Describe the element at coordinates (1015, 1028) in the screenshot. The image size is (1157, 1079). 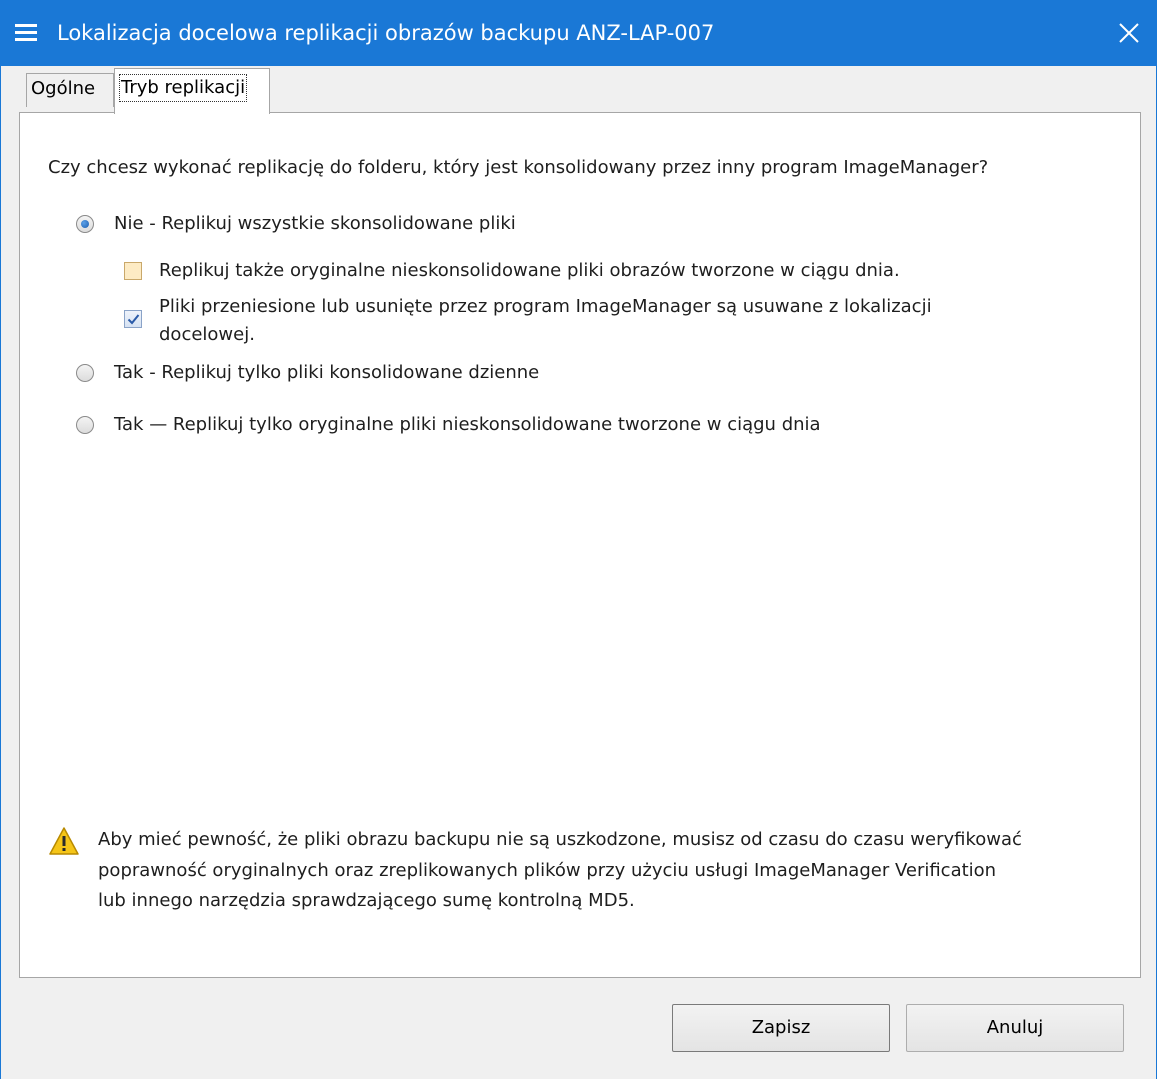
I see `cancel-button: Anuluj` at that location.